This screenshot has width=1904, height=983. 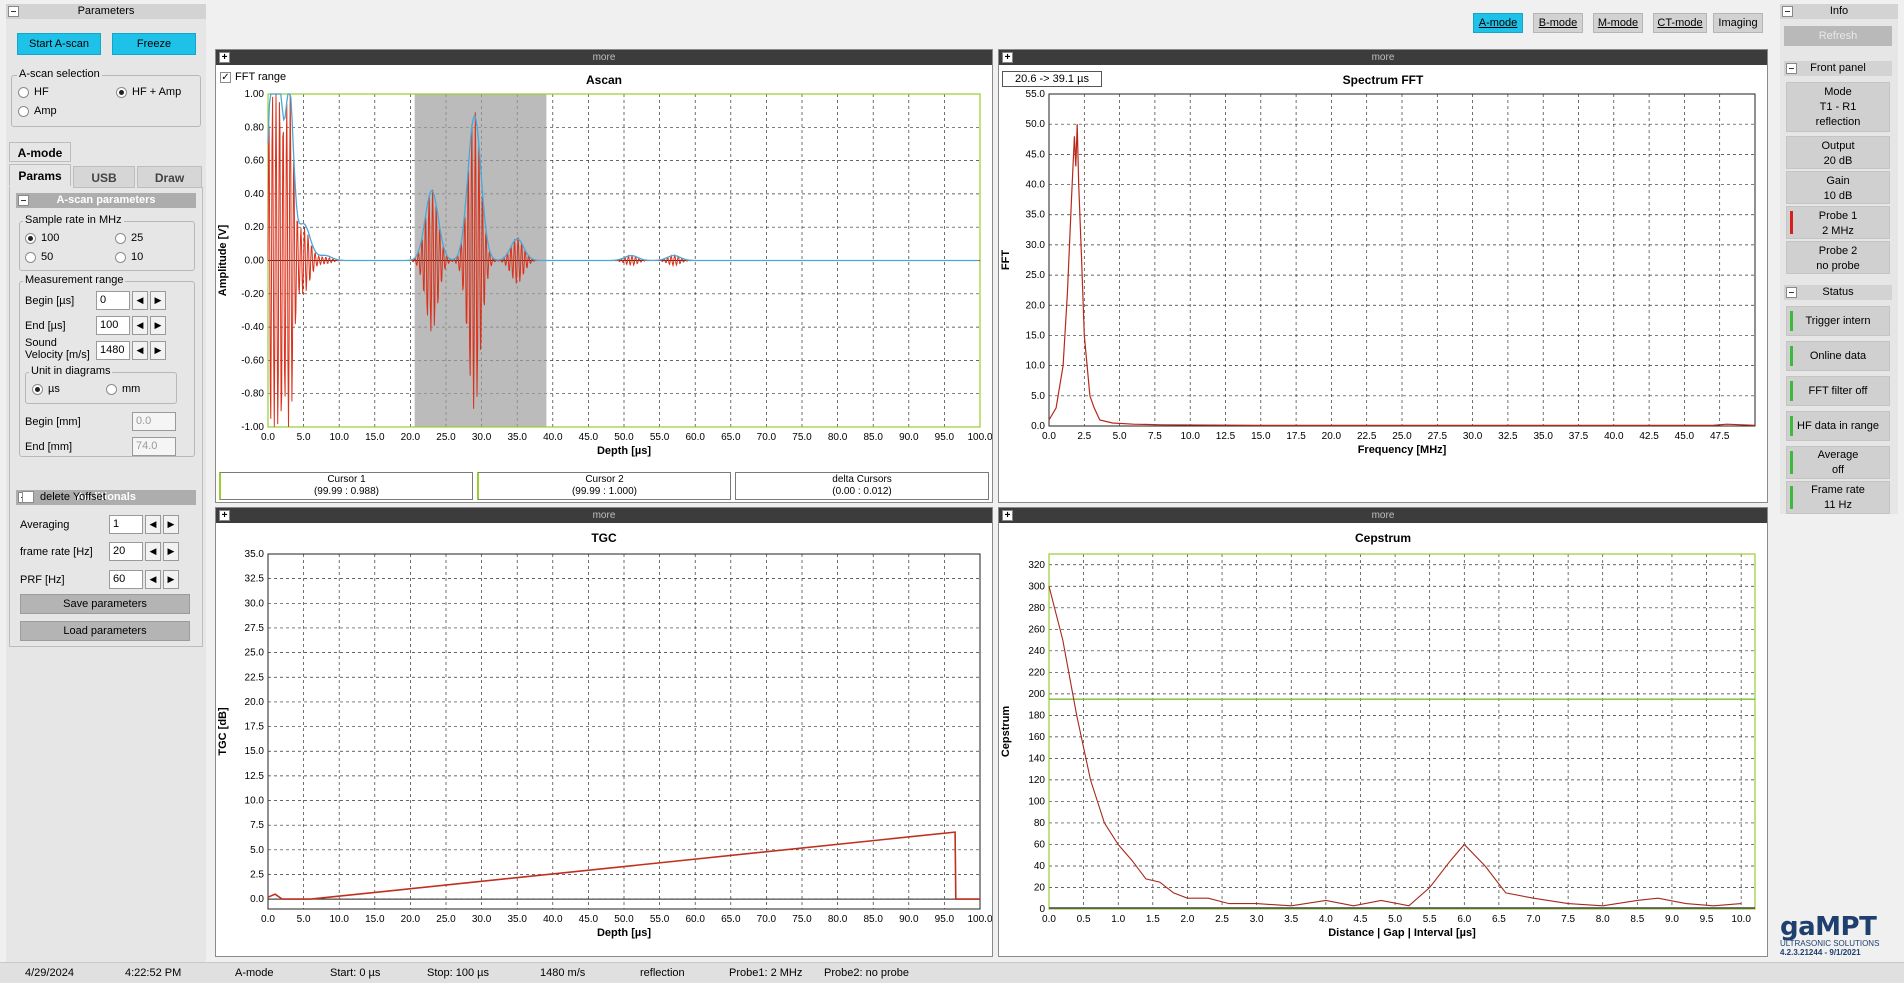 What do you see at coordinates (140, 350) in the screenshot?
I see `velocity-decrement-button: ◀` at bounding box center [140, 350].